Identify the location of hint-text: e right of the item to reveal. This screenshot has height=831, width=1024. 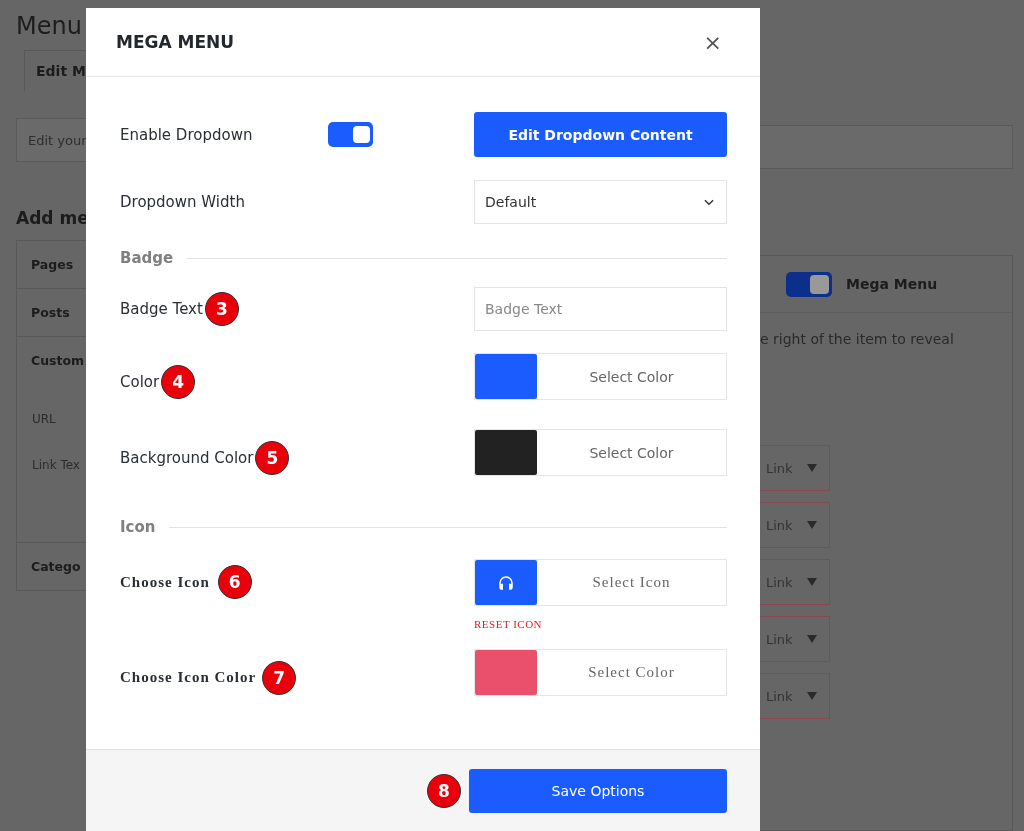
(857, 339).